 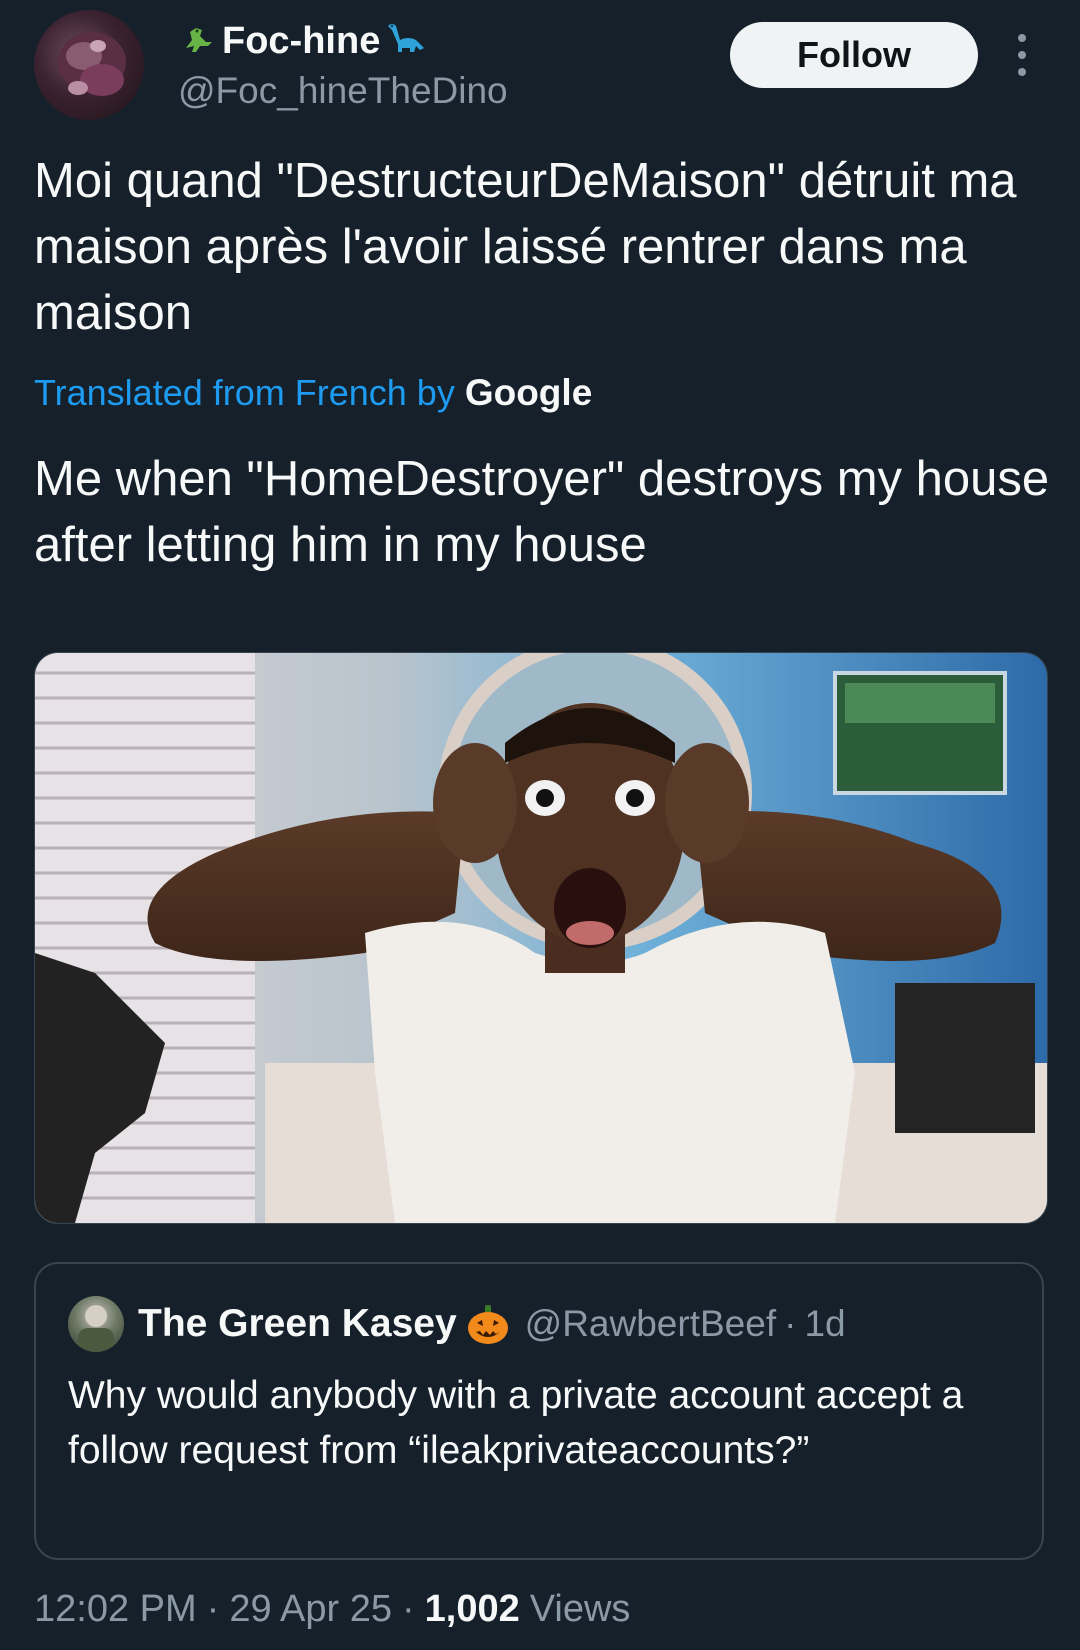 I want to click on author-block: Foc-hine @Foc_hineTheDino, so click(x=343, y=63).